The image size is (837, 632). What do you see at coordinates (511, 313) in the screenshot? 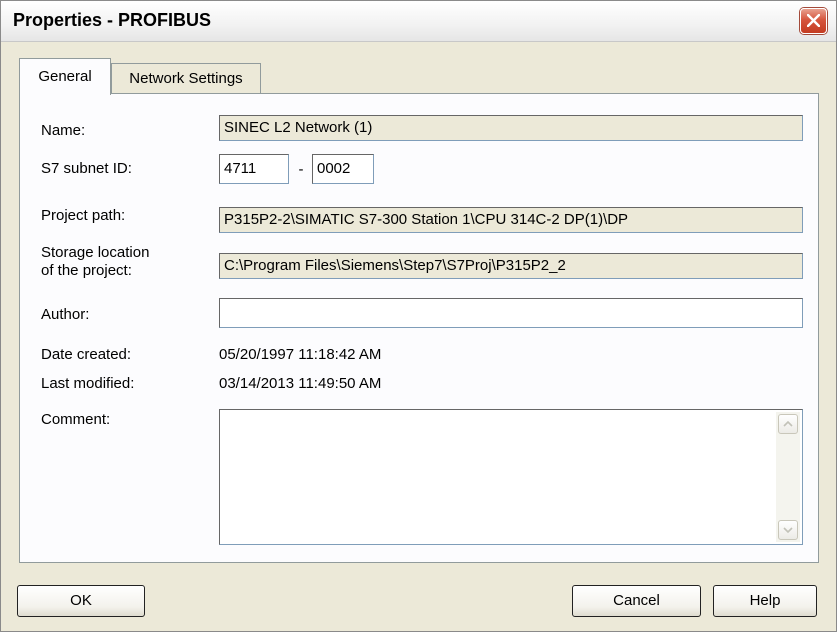
I see `author-field` at bounding box center [511, 313].